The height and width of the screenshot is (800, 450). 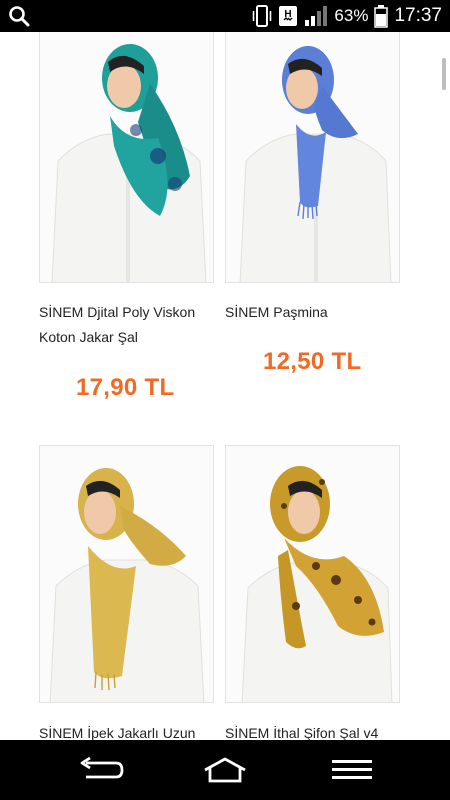 I want to click on product-price: 12,50 TL, so click(x=312, y=361).